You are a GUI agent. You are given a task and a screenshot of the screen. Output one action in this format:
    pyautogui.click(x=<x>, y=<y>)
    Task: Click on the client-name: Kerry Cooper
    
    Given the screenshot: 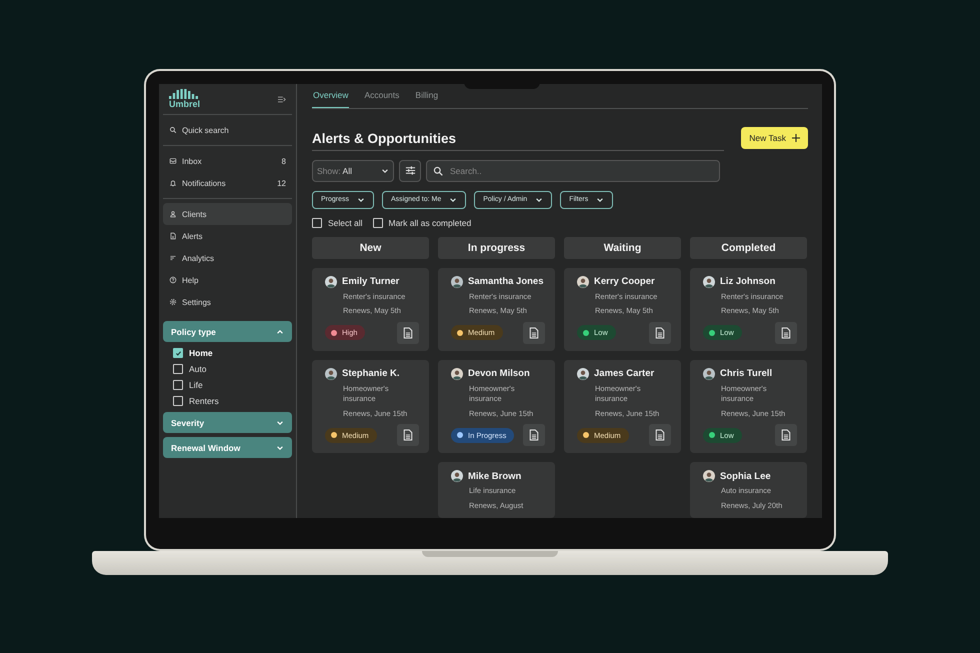 What is the action you would take?
    pyautogui.click(x=624, y=281)
    